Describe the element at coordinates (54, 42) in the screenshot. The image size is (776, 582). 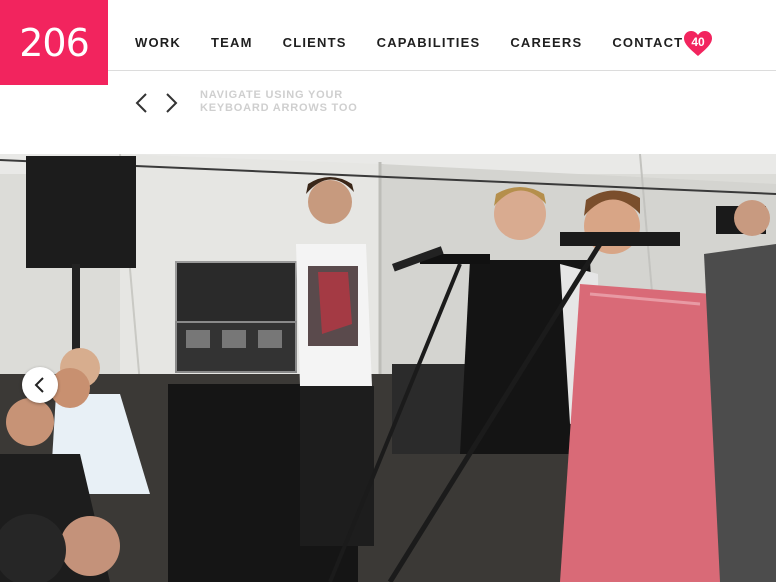
I see `logo-206: 206` at that location.